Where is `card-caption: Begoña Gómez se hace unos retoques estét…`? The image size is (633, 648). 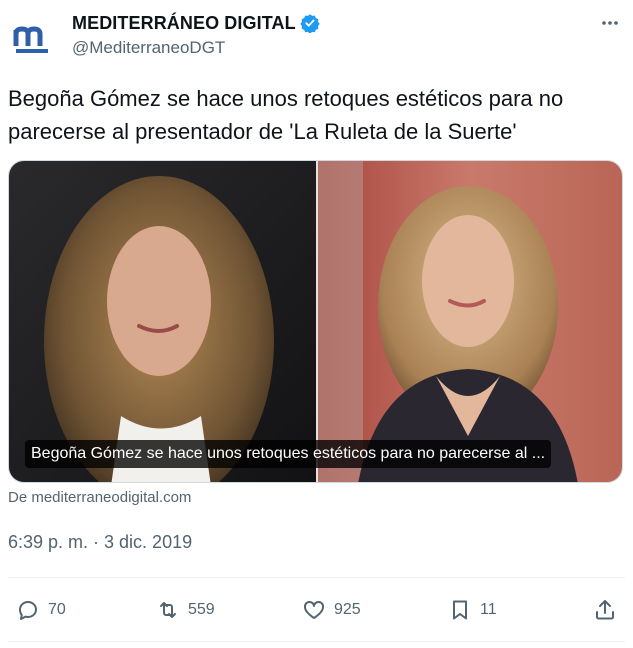 card-caption: Begoña Gómez se hace unos retoques estét… is located at coordinates (288, 454).